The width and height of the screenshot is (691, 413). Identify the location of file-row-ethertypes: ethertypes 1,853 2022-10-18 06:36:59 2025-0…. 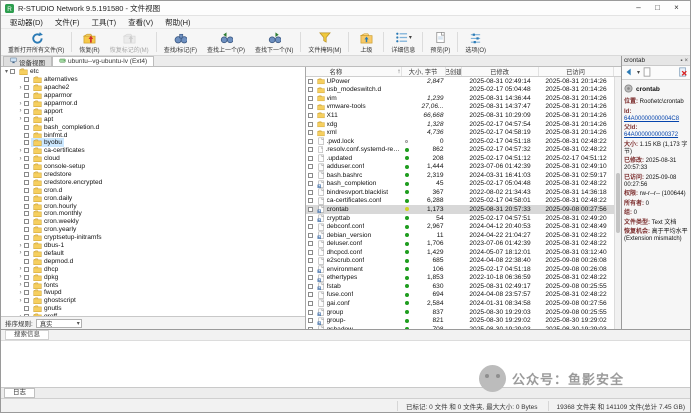
(463, 278).